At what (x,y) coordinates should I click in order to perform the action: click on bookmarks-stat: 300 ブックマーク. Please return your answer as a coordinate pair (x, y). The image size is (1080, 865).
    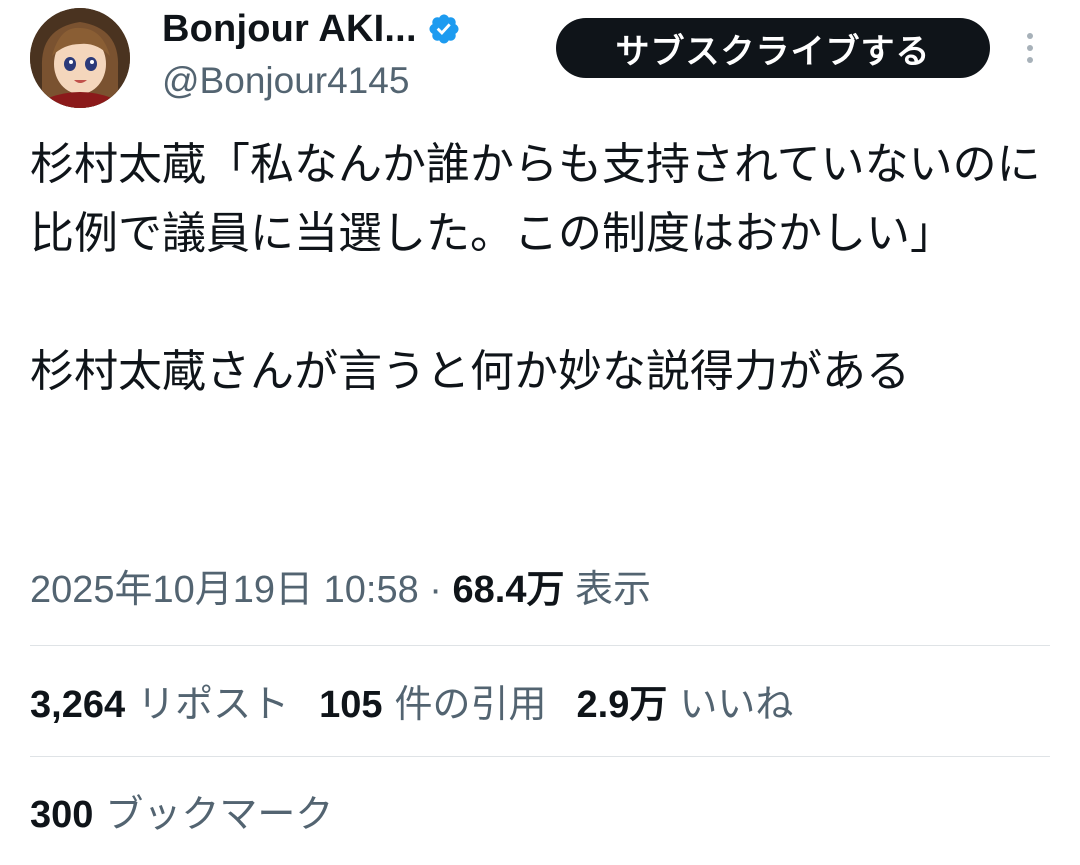
    Looking at the image, I should click on (181, 815).